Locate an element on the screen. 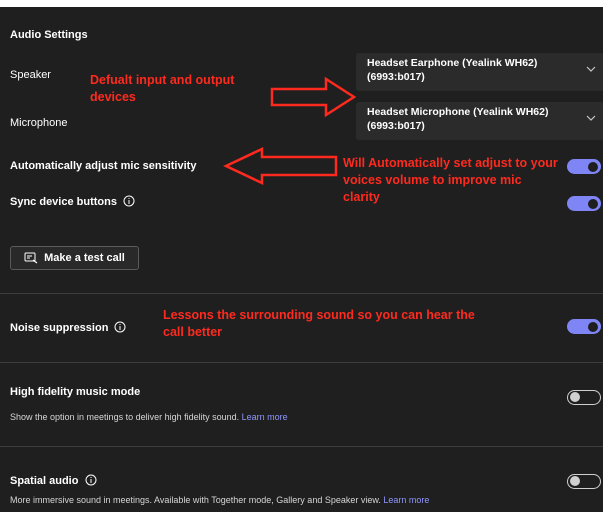 This screenshot has height=512, width=605. high-fidelity-label: High fidelity music mode is located at coordinates (75, 392).